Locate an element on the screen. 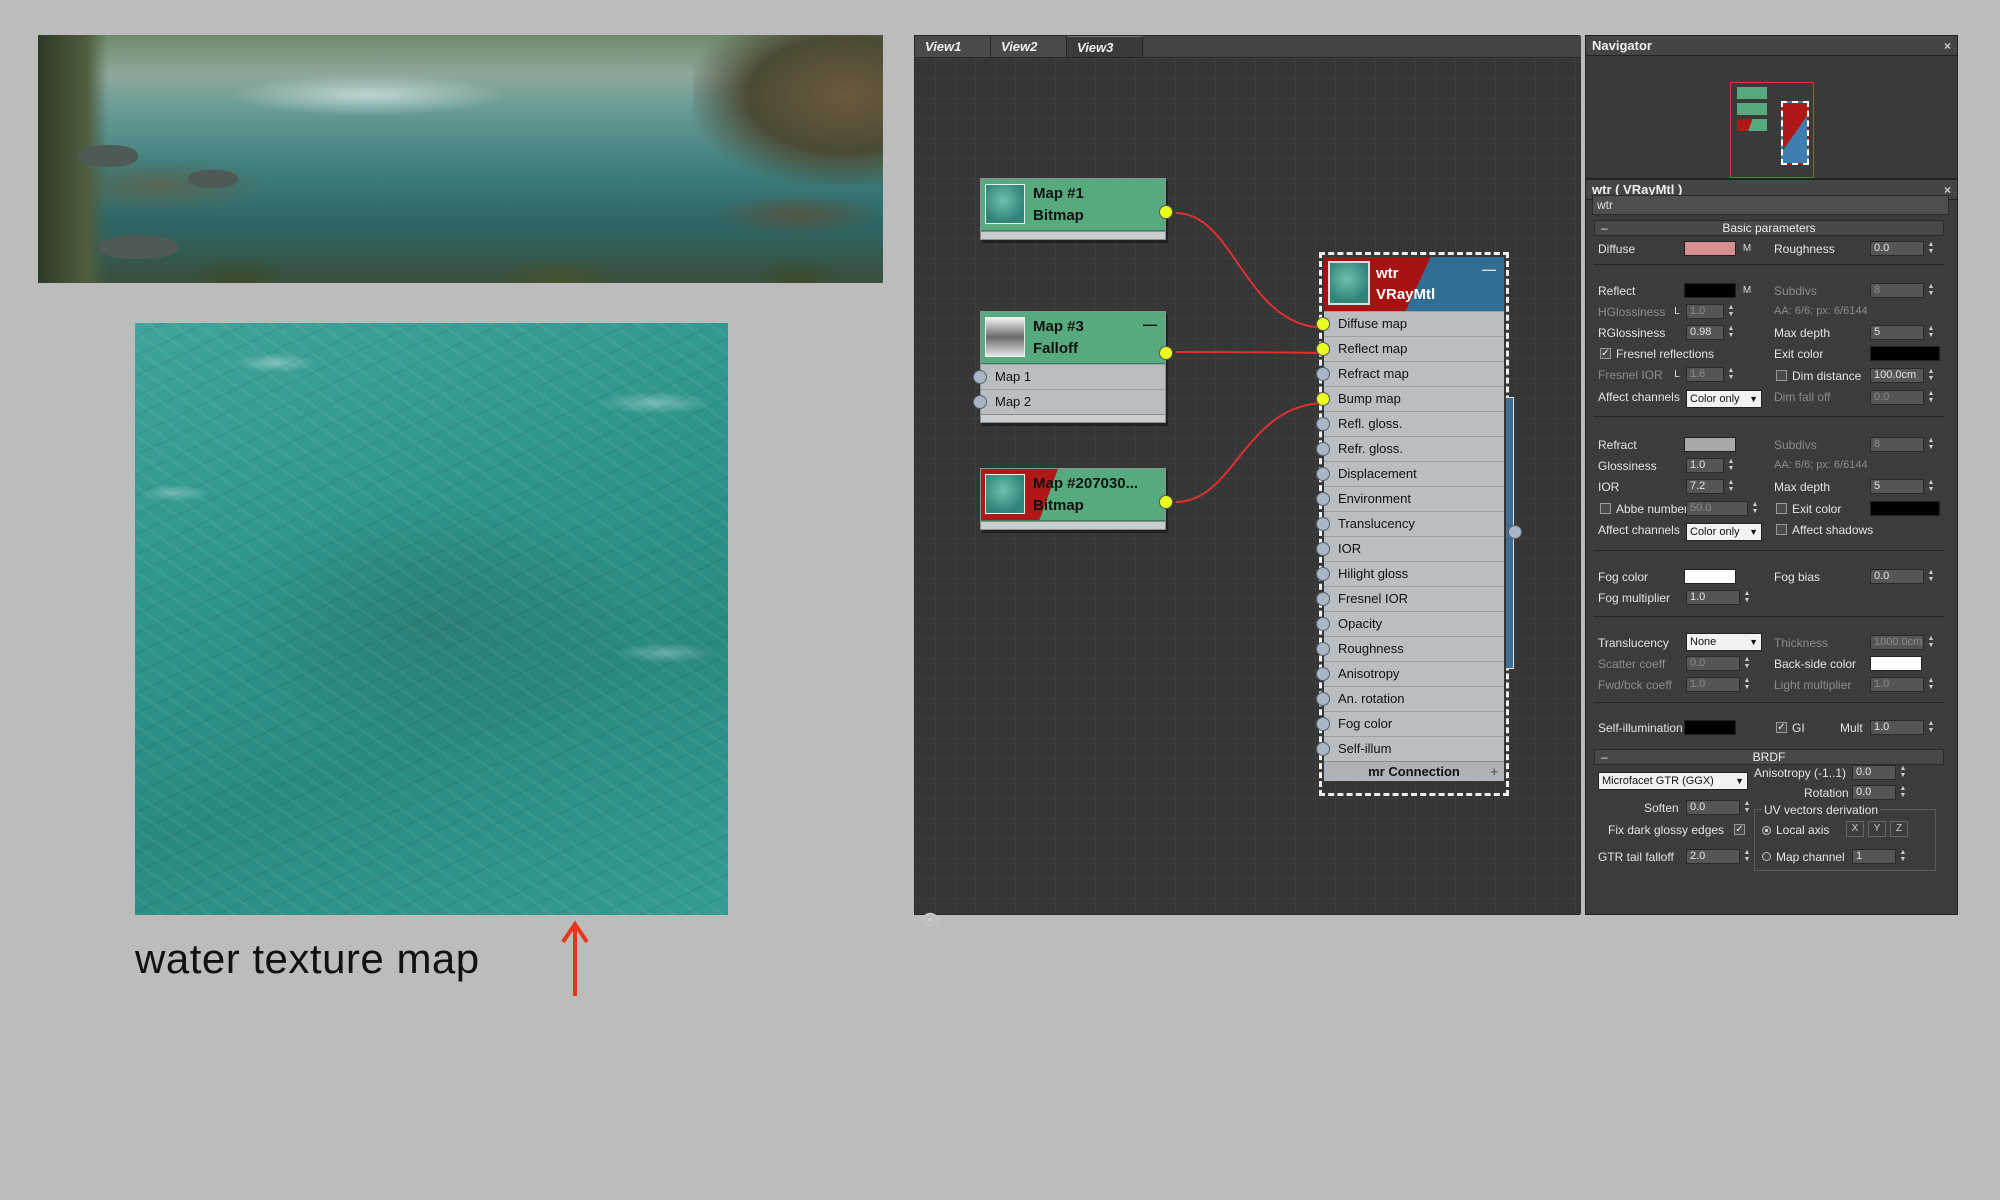 The height and width of the screenshot is (1200, 2000). slot-opacity: Opacity is located at coordinates (1410, 623).